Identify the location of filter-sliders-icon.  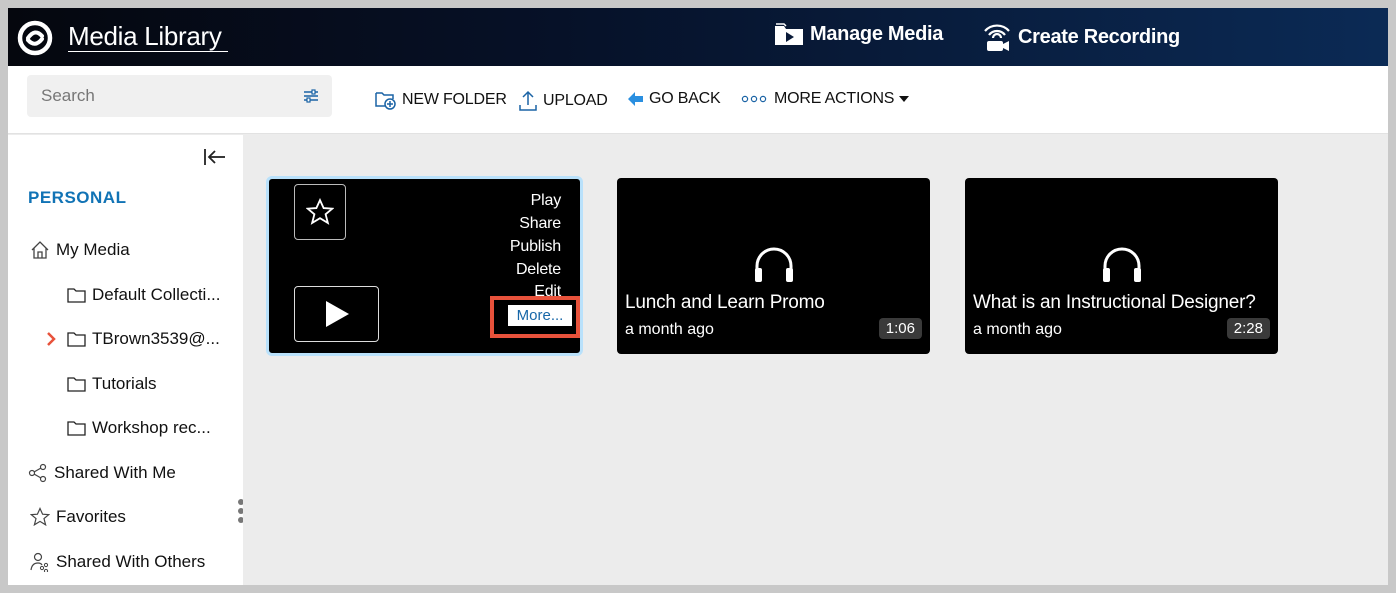
(311, 96).